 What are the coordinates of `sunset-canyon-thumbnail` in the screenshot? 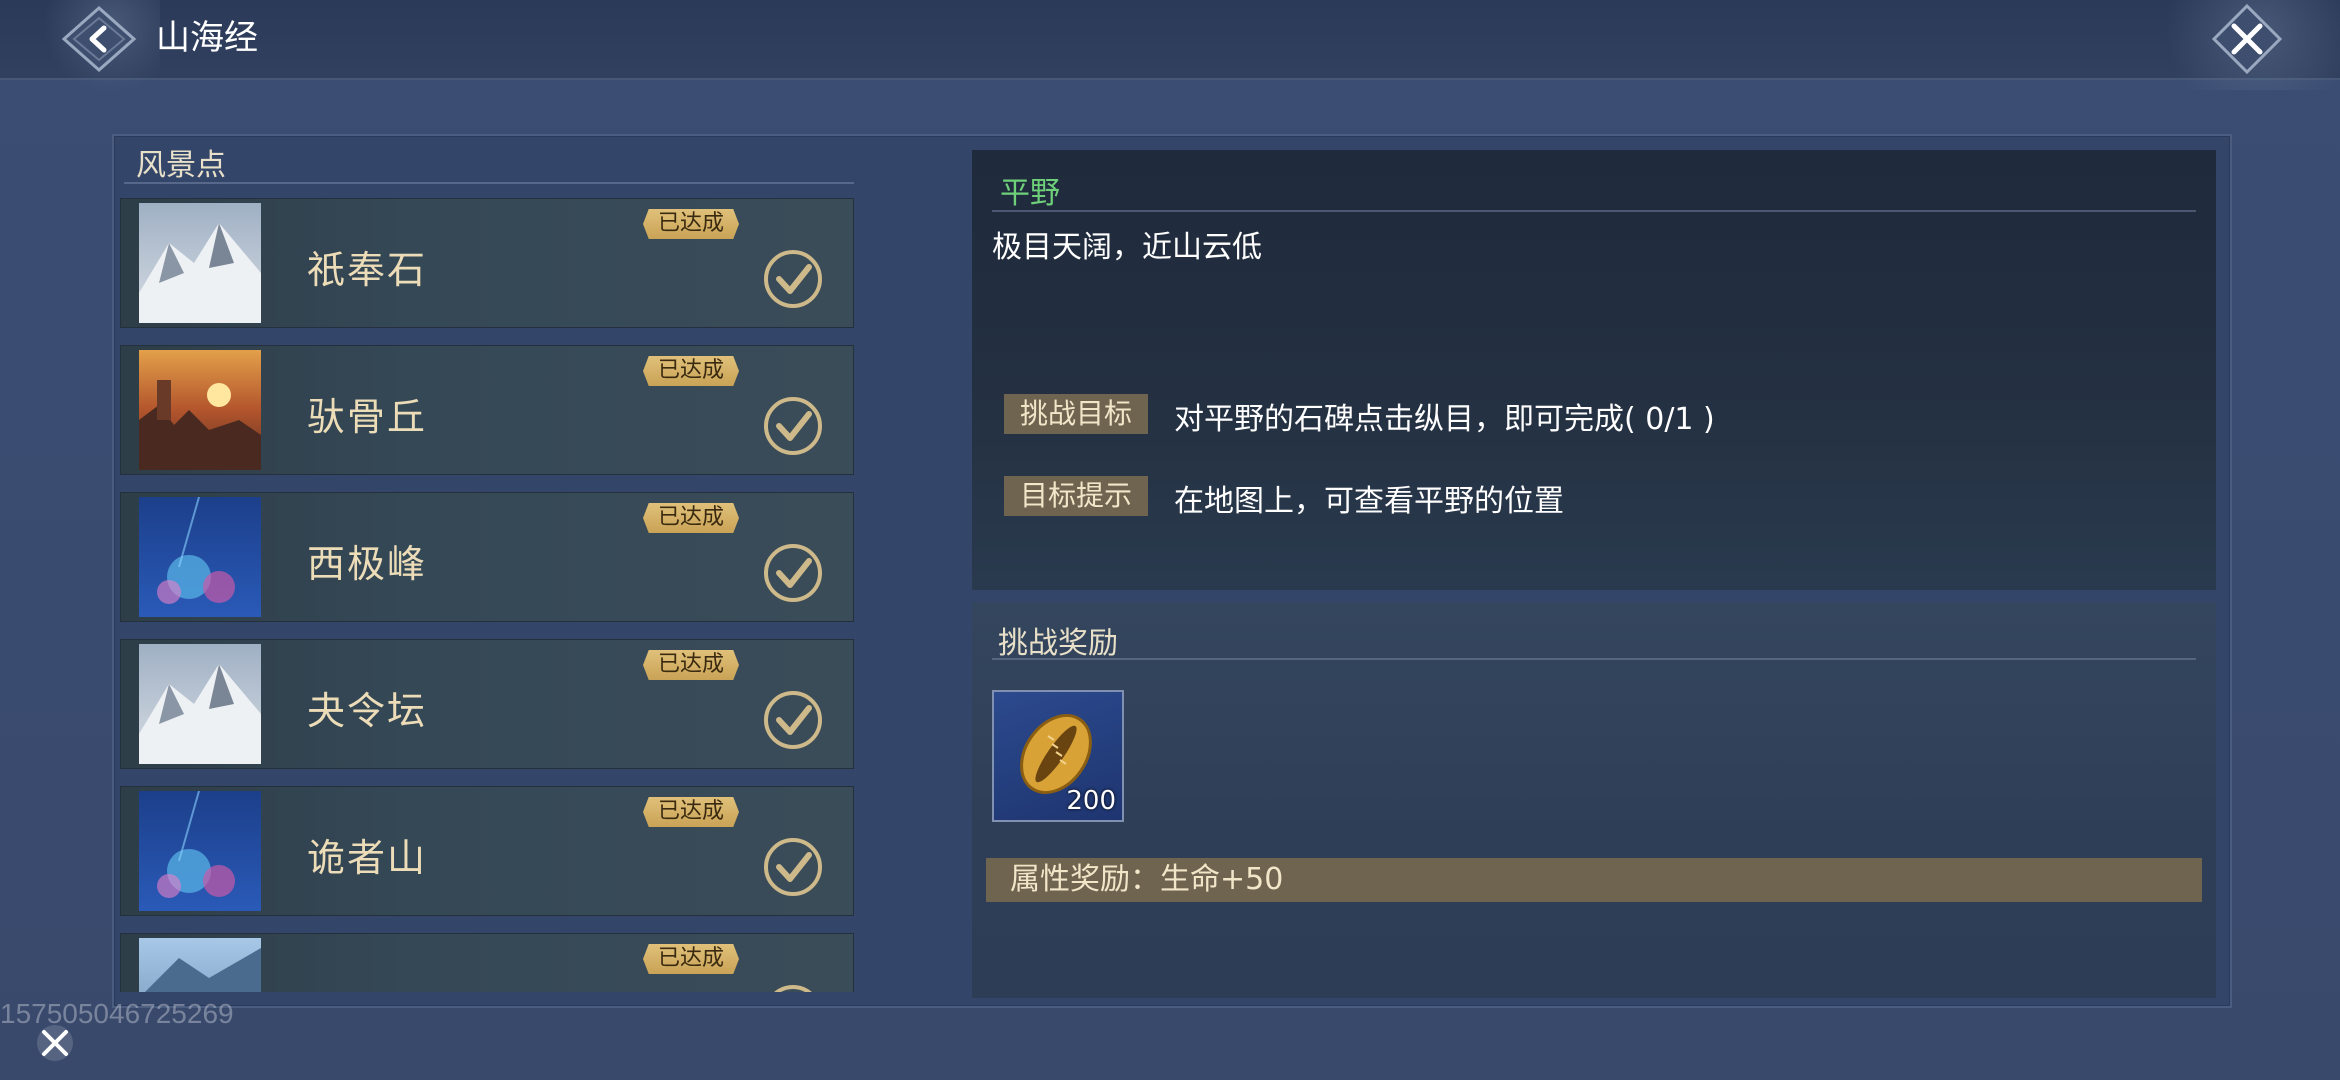 It's located at (200, 410).